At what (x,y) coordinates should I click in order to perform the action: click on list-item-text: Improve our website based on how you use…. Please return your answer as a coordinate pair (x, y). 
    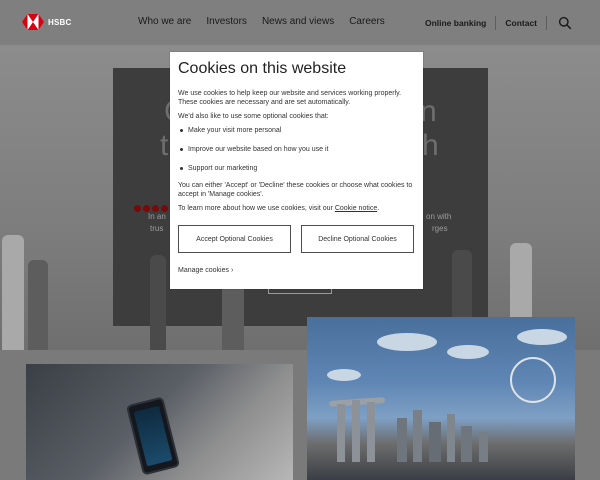
    Looking at the image, I should click on (258, 149).